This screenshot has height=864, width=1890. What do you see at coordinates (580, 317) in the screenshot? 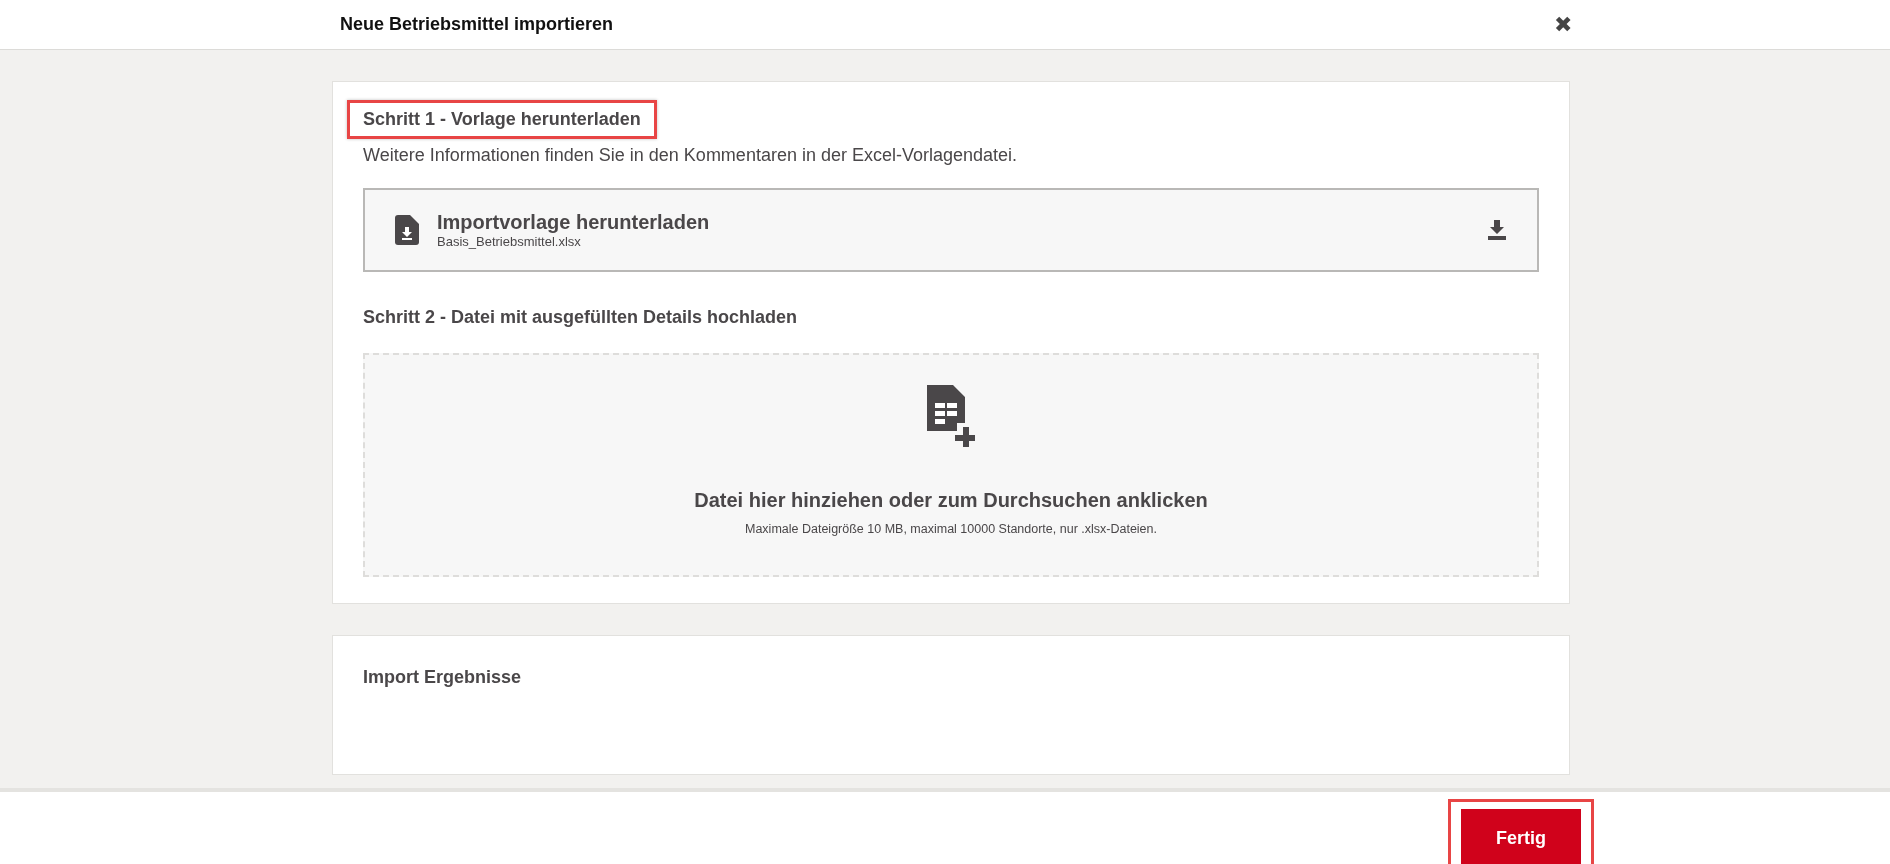
I see `step-heading: Schritt 2 - Datei mit ausgefüllten Details hochladen` at bounding box center [580, 317].